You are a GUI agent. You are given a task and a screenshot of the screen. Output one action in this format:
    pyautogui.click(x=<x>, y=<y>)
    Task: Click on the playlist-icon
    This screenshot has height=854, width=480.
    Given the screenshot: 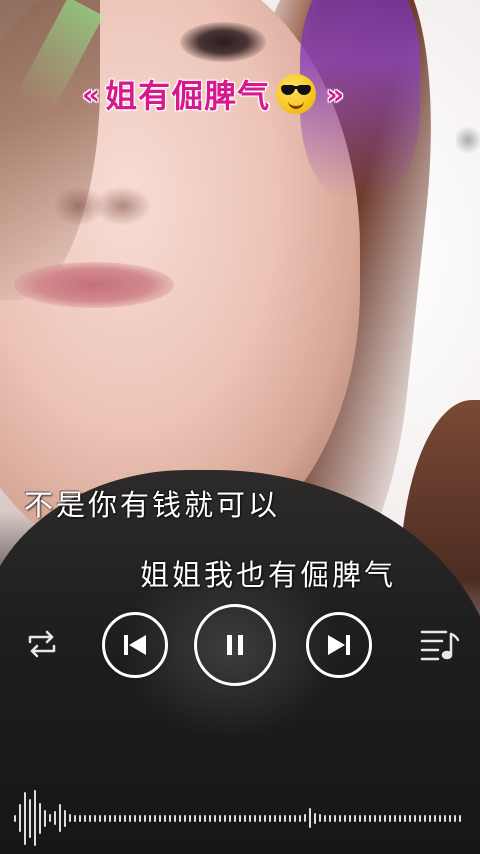 What is the action you would take?
    pyautogui.click(x=440, y=645)
    